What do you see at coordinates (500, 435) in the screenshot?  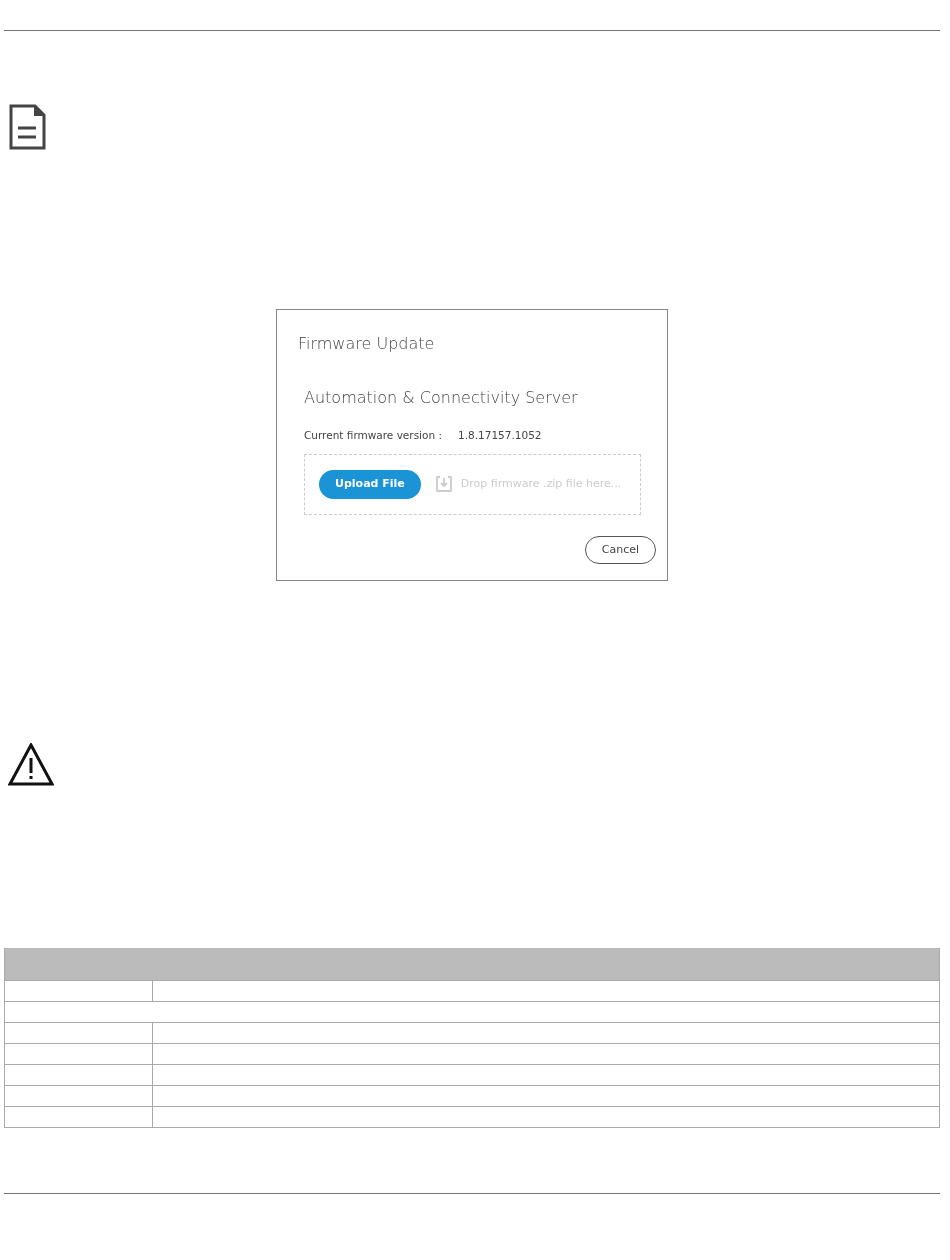 I see `version-value: 1.8.17157.1052` at bounding box center [500, 435].